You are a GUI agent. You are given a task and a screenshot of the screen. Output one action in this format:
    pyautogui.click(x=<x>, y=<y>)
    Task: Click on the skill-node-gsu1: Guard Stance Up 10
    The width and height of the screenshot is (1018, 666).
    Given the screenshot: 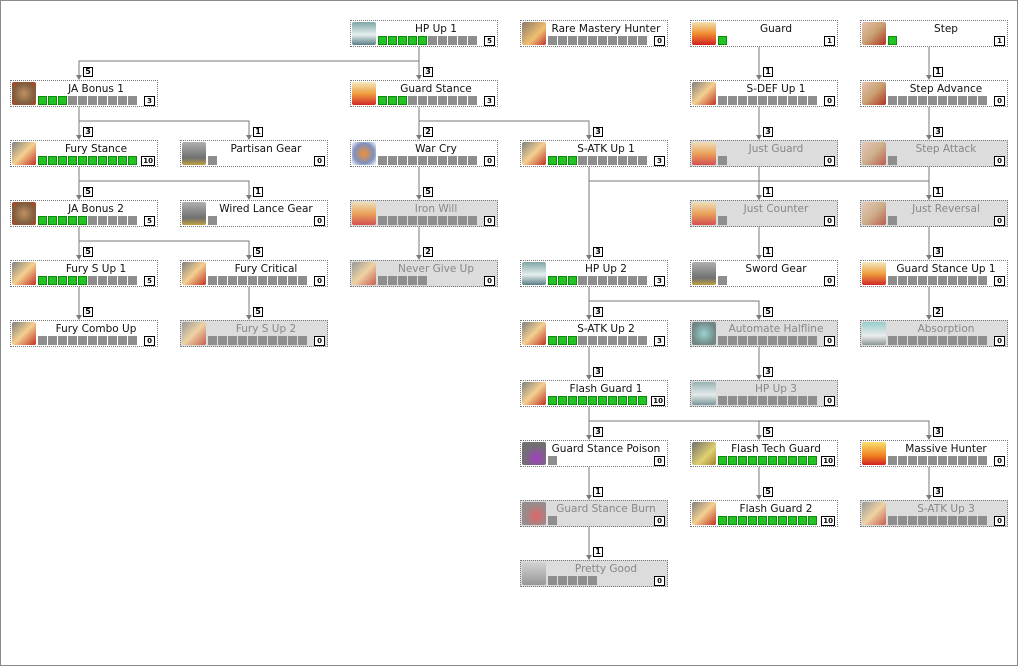 What is the action you would take?
    pyautogui.click(x=934, y=273)
    